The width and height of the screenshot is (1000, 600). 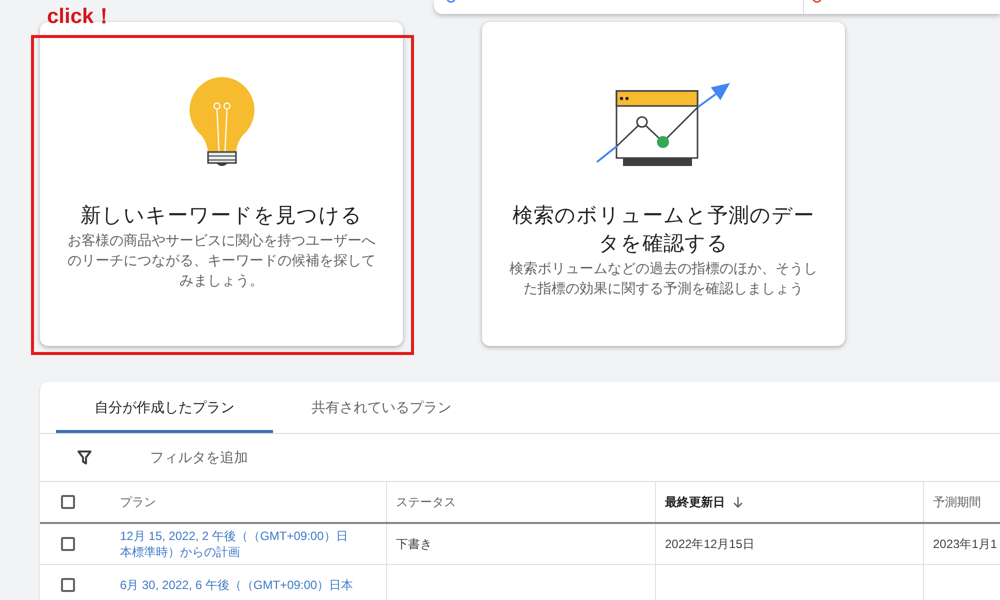 I want to click on card-description: 検索ボリュームなどの過去の指標のほか、そうした指標の効果に関する予測を確認しましょう, so click(x=663, y=278).